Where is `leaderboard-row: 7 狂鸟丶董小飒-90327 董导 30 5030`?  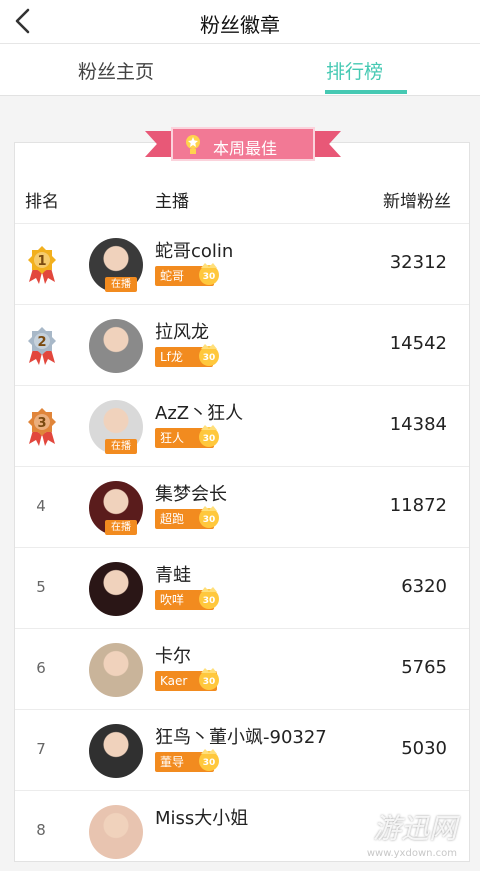
leaderboard-row: 7 狂鸟丶董小飒-90327 董导 30 5030 is located at coordinates (242, 749).